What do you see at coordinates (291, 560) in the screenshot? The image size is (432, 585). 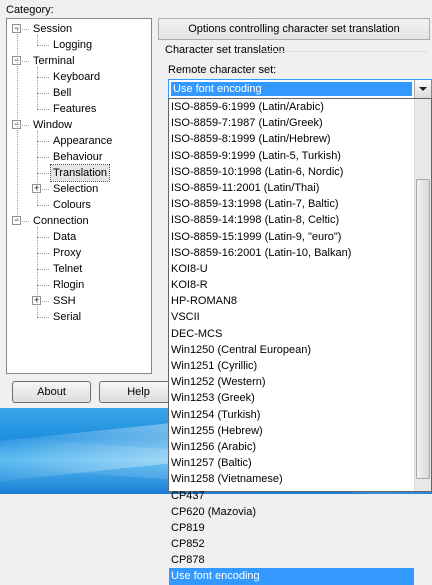 I see `dropdown-option: CP878` at bounding box center [291, 560].